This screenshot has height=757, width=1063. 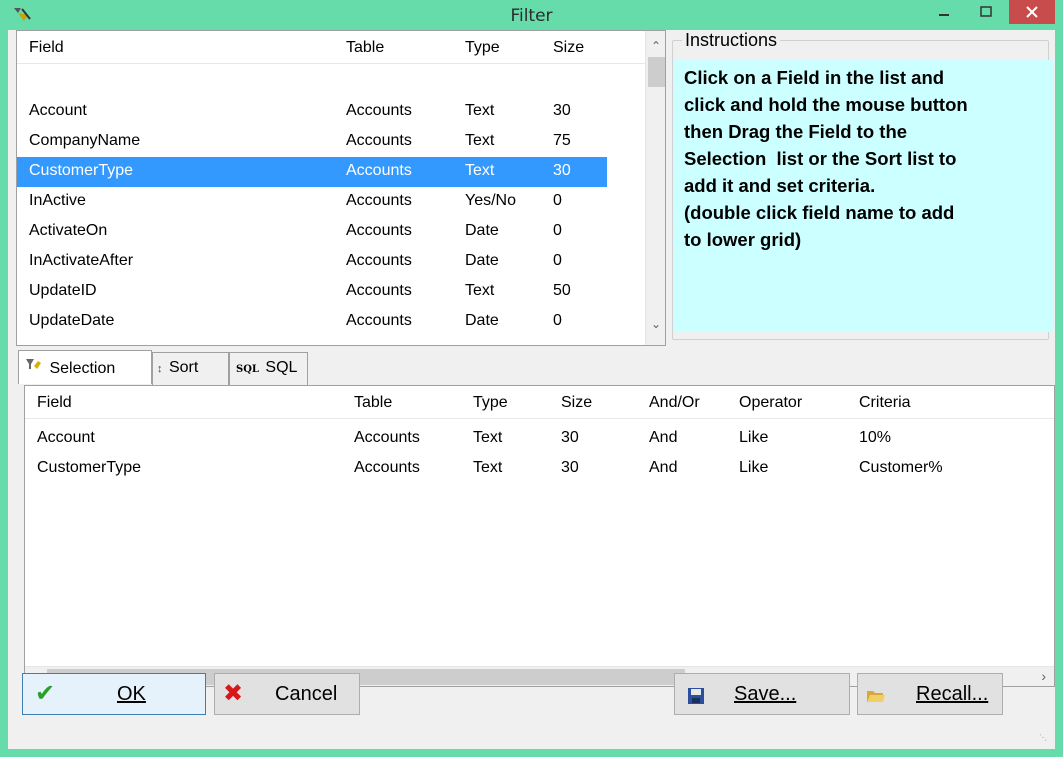 What do you see at coordinates (780, 185) in the screenshot?
I see `instructions-line: add it and set criteria.` at bounding box center [780, 185].